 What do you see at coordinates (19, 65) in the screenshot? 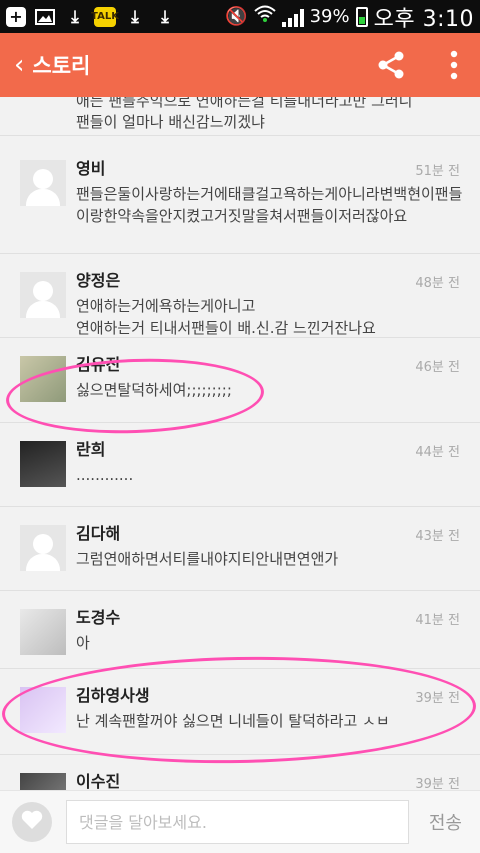
I see `back-chevron-icon: ‹` at bounding box center [19, 65].